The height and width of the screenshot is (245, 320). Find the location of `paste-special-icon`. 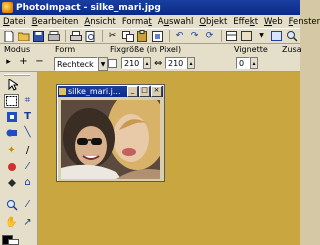

paste-special-icon is located at coordinates (157, 36).